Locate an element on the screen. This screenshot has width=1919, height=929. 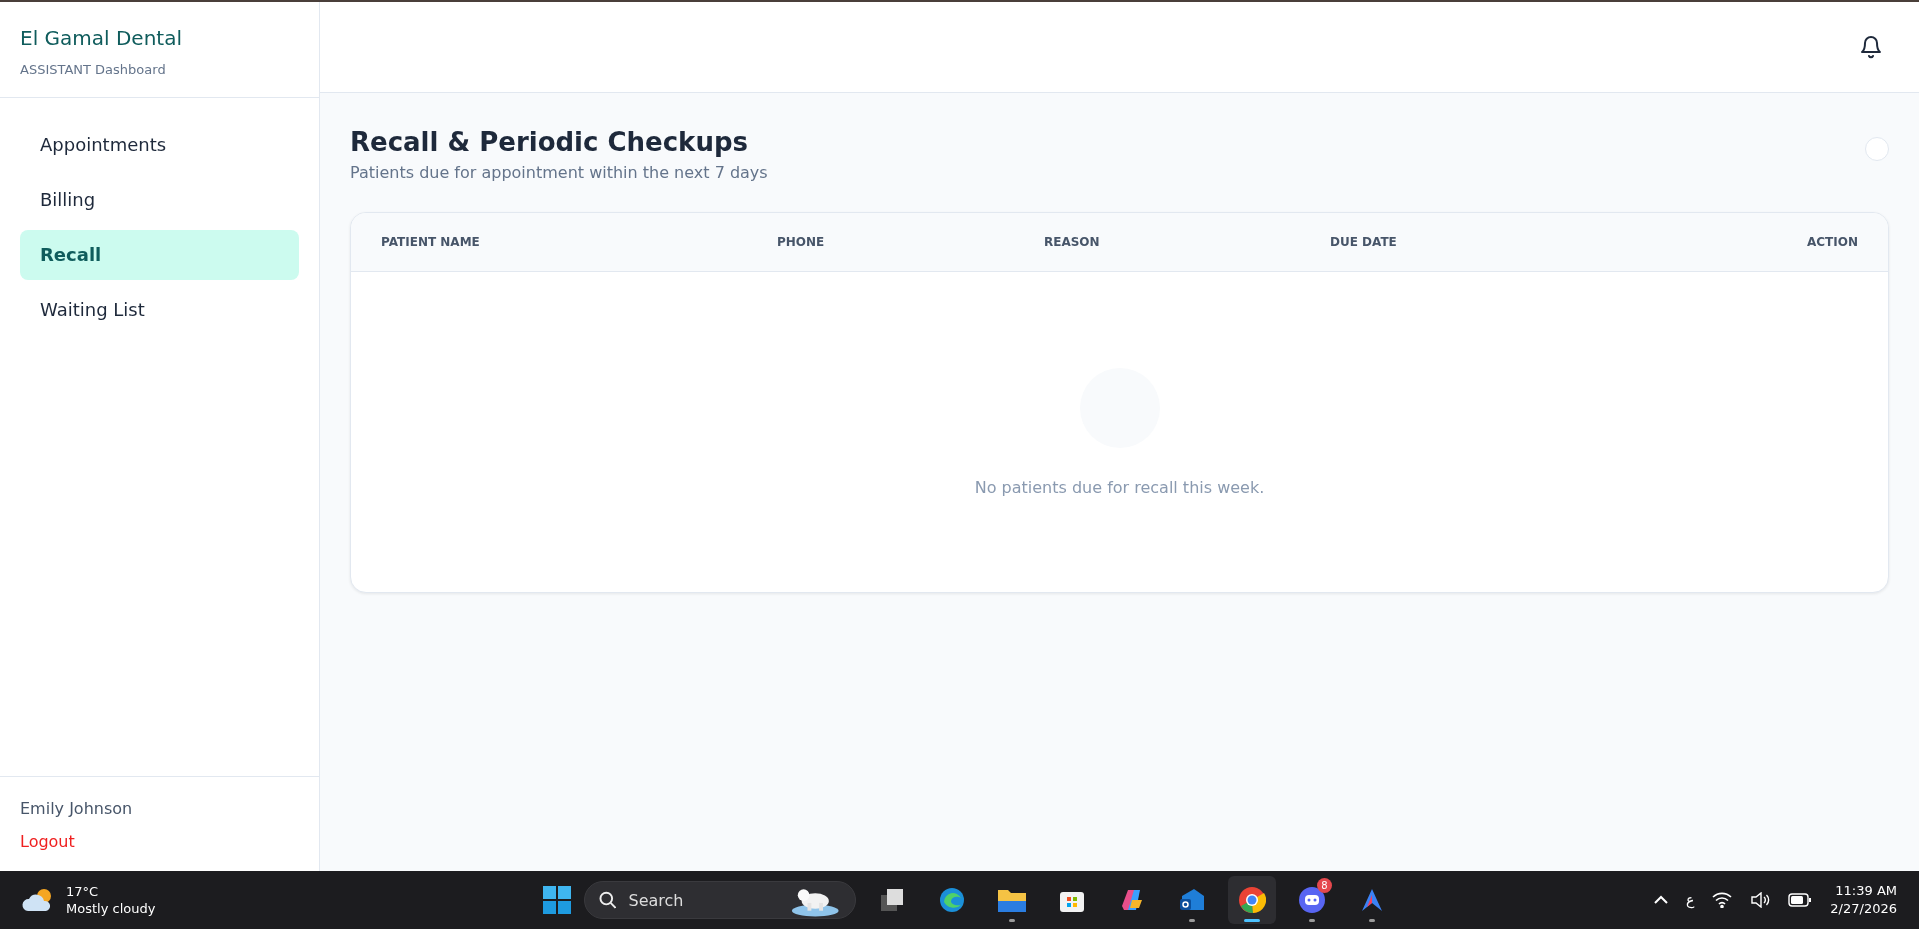
column-header: PATIENT NAME is located at coordinates (431, 242).